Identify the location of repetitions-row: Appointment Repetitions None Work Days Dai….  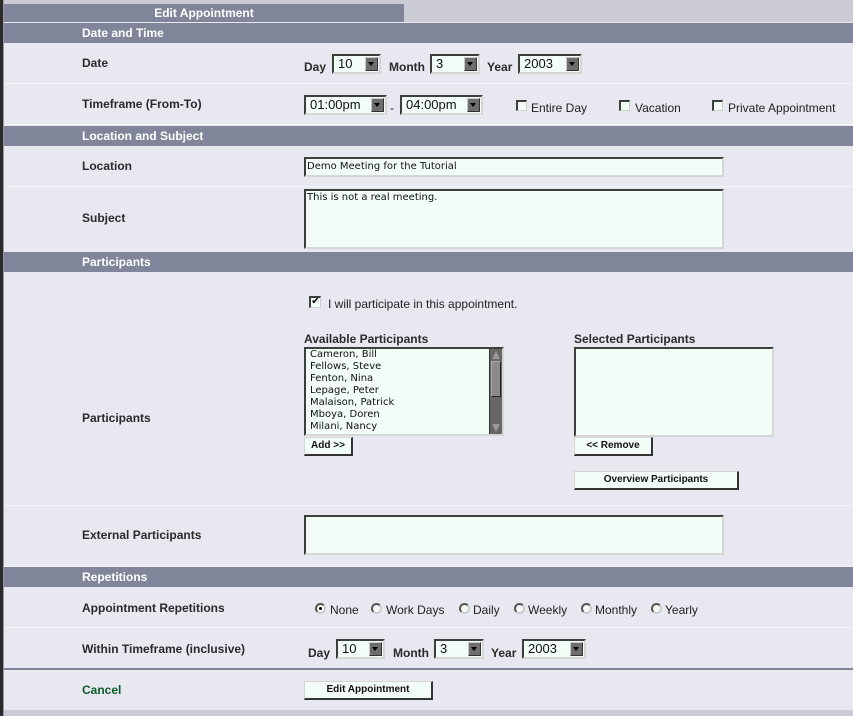
(428, 607).